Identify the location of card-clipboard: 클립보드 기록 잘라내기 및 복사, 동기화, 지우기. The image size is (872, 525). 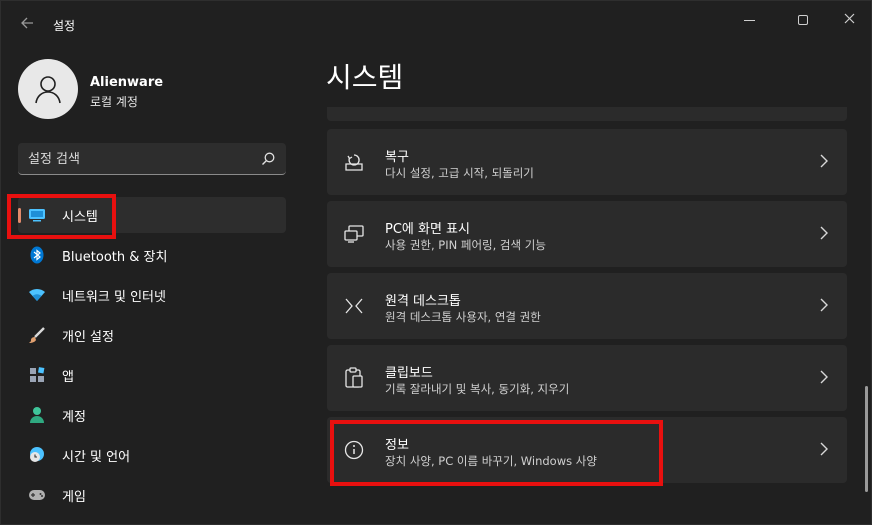
(587, 378).